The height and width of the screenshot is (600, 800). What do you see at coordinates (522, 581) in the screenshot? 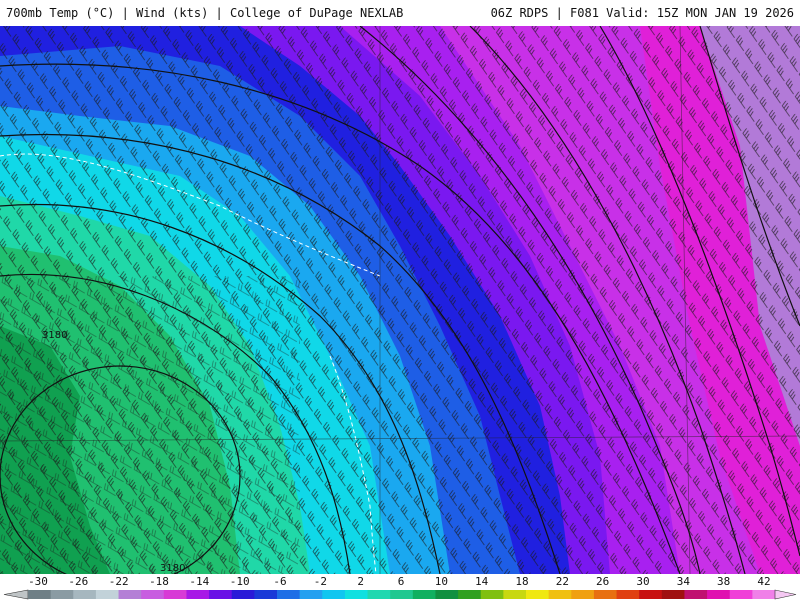
I see `legend-tick-12: 18` at bounding box center [522, 581].